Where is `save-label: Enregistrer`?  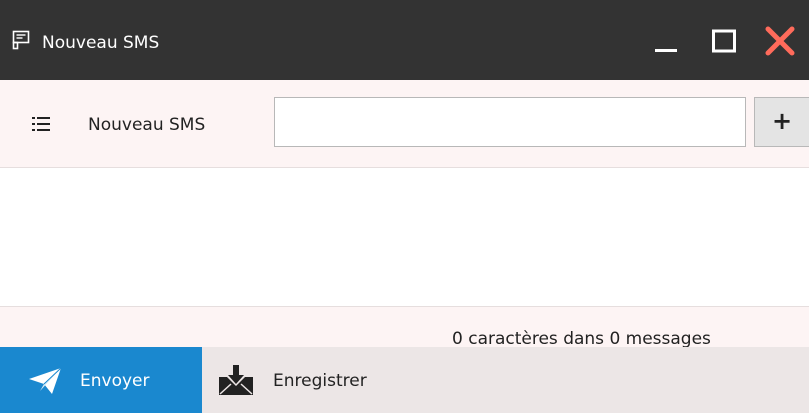 save-label: Enregistrer is located at coordinates (320, 381).